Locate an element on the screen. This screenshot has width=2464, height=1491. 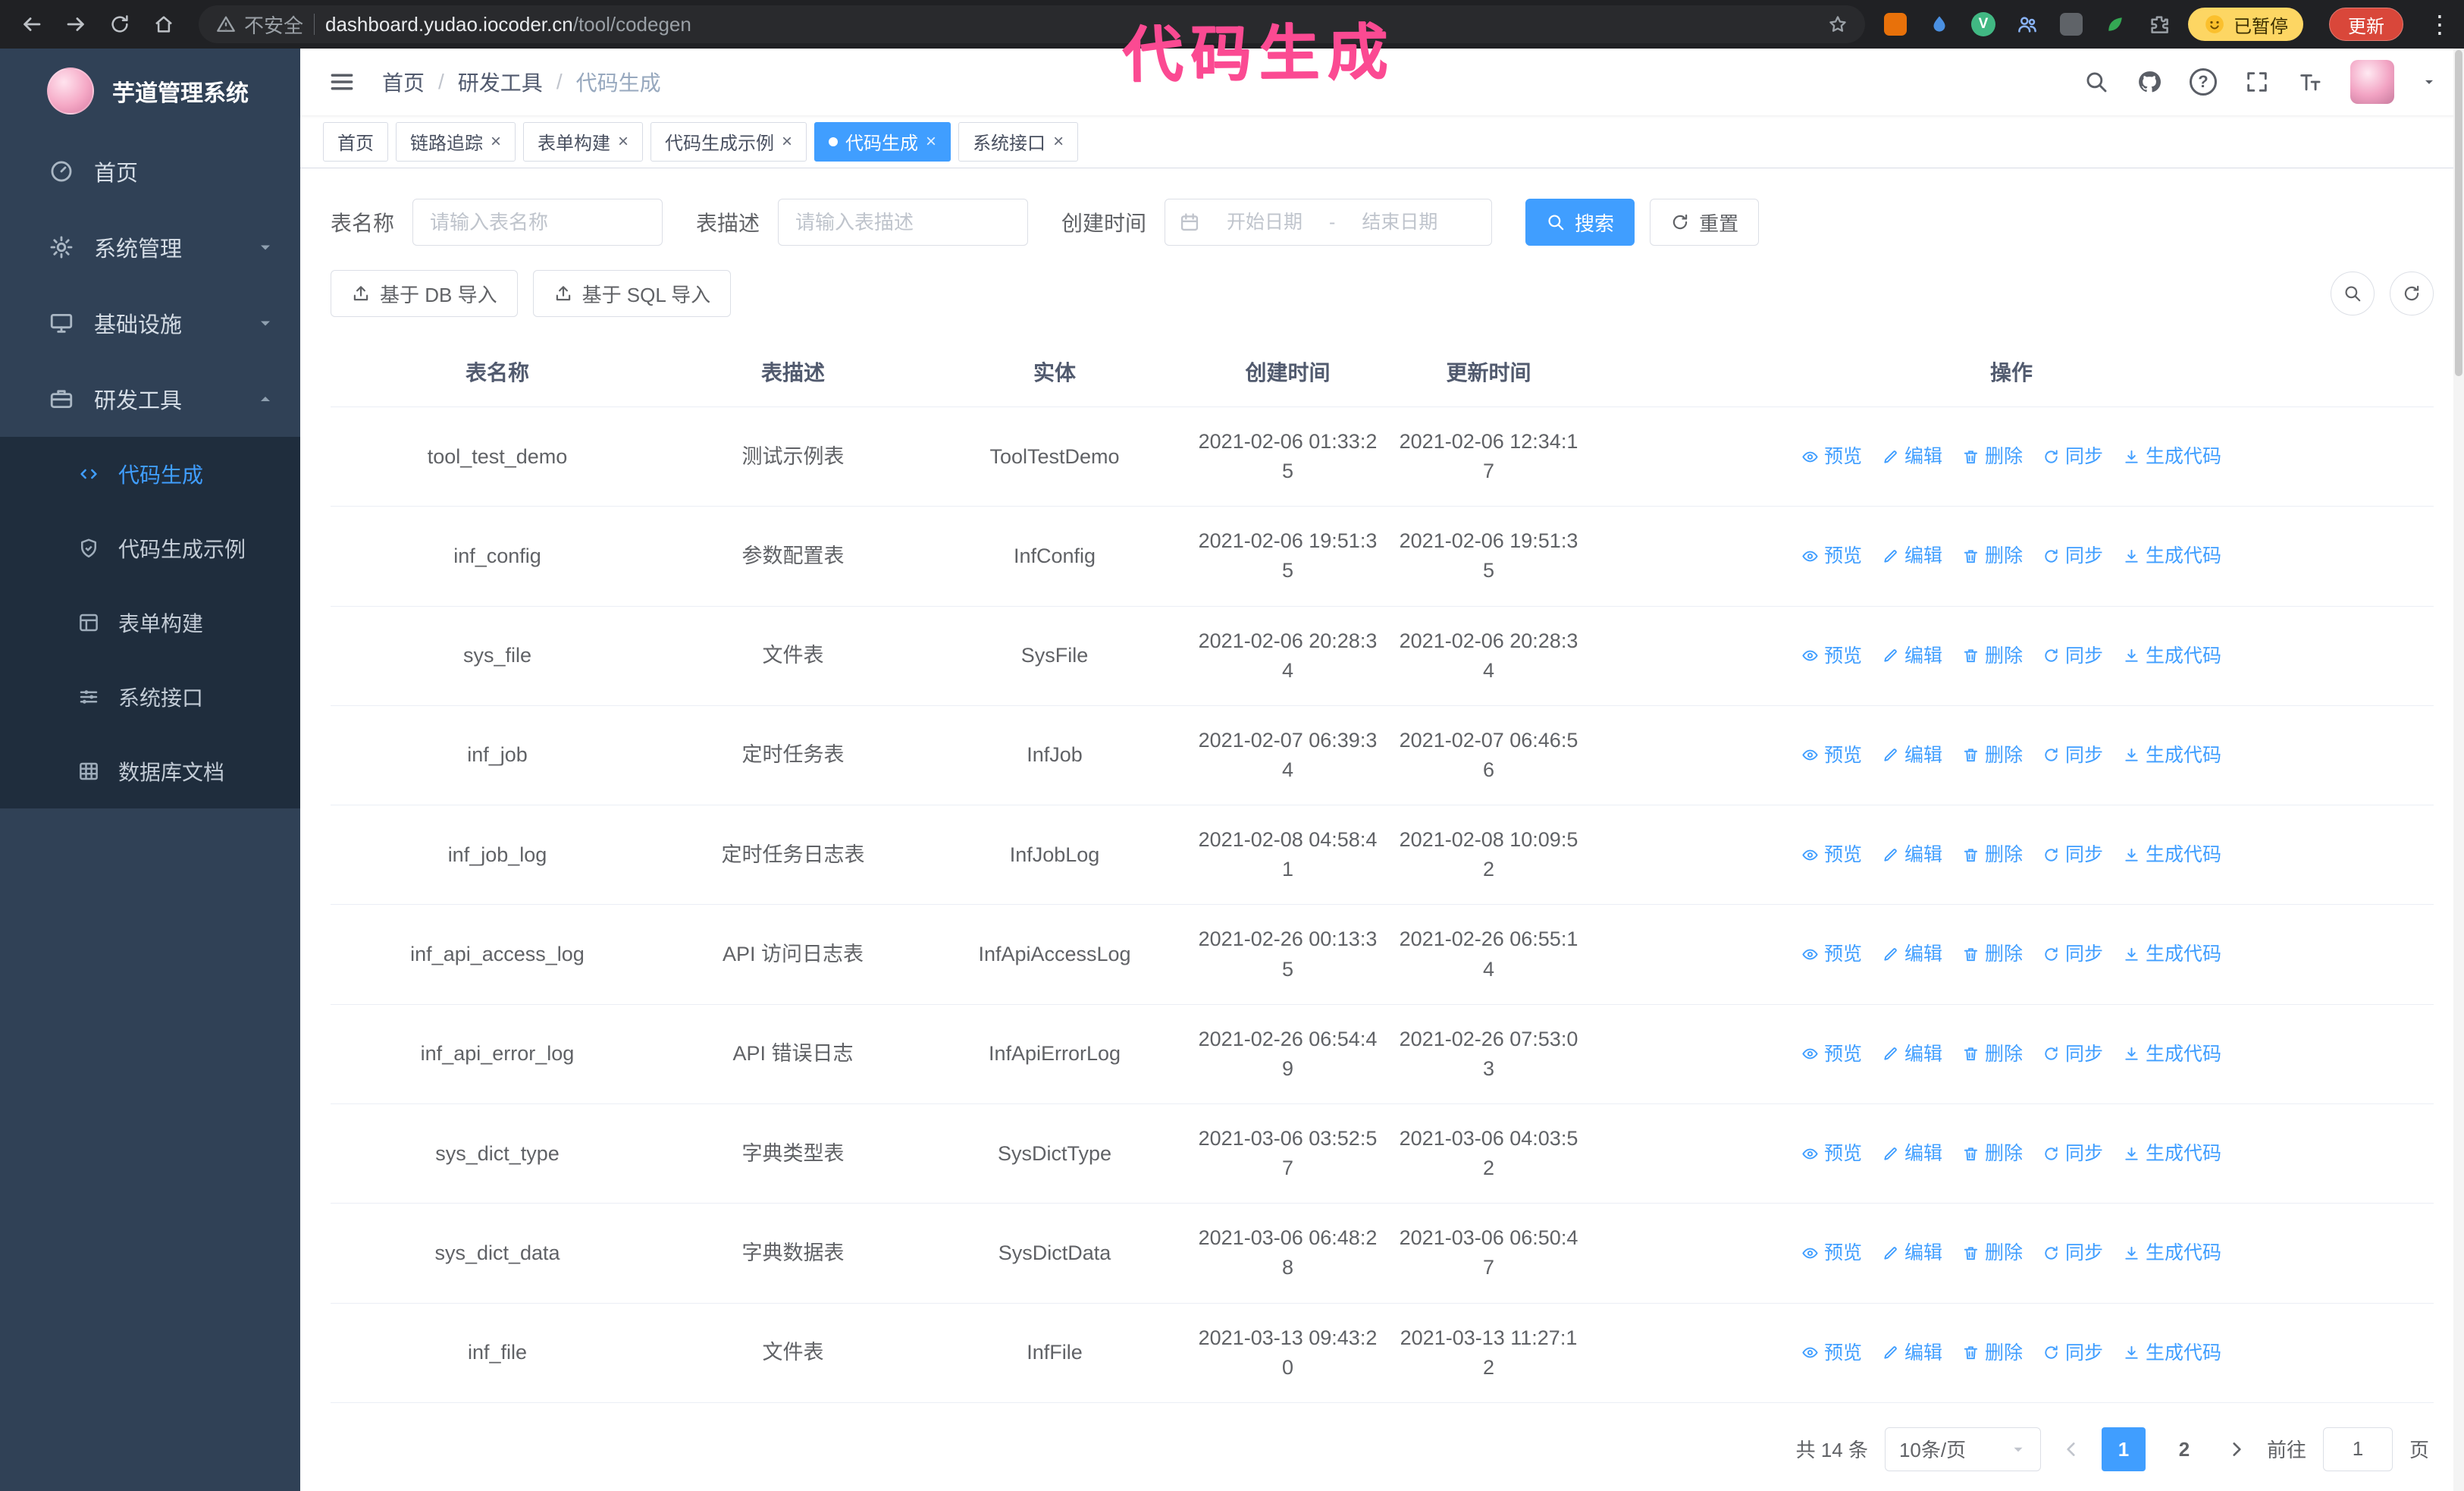
home-button is located at coordinates (164, 24).